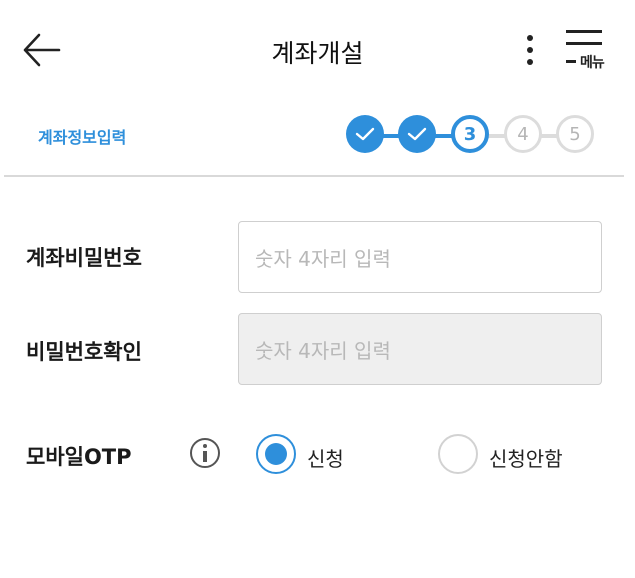 This screenshot has width=635, height=578. I want to click on radio-selected-dot, so click(276, 454).